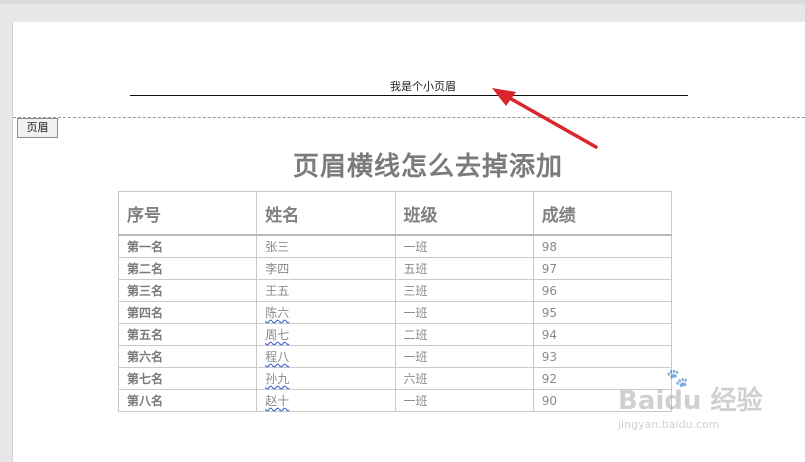 The height and width of the screenshot is (462, 805). I want to click on table-cell-name-text: 周七, so click(277, 335).